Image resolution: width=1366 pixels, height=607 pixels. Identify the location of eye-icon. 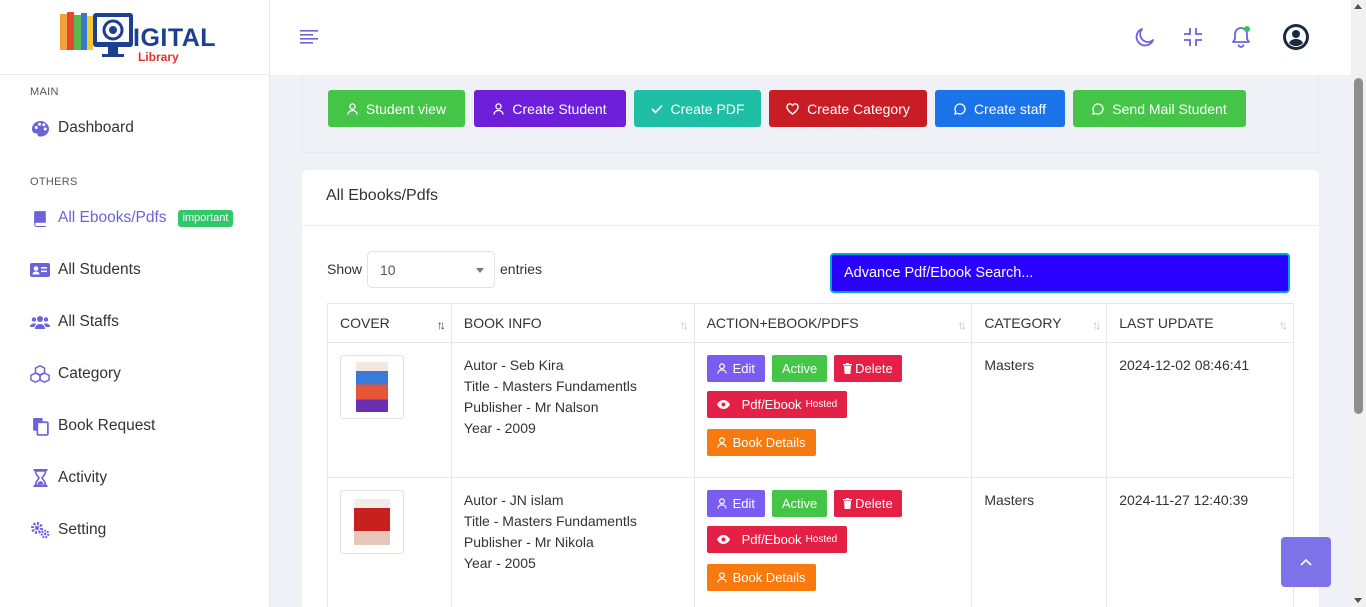
(723, 539).